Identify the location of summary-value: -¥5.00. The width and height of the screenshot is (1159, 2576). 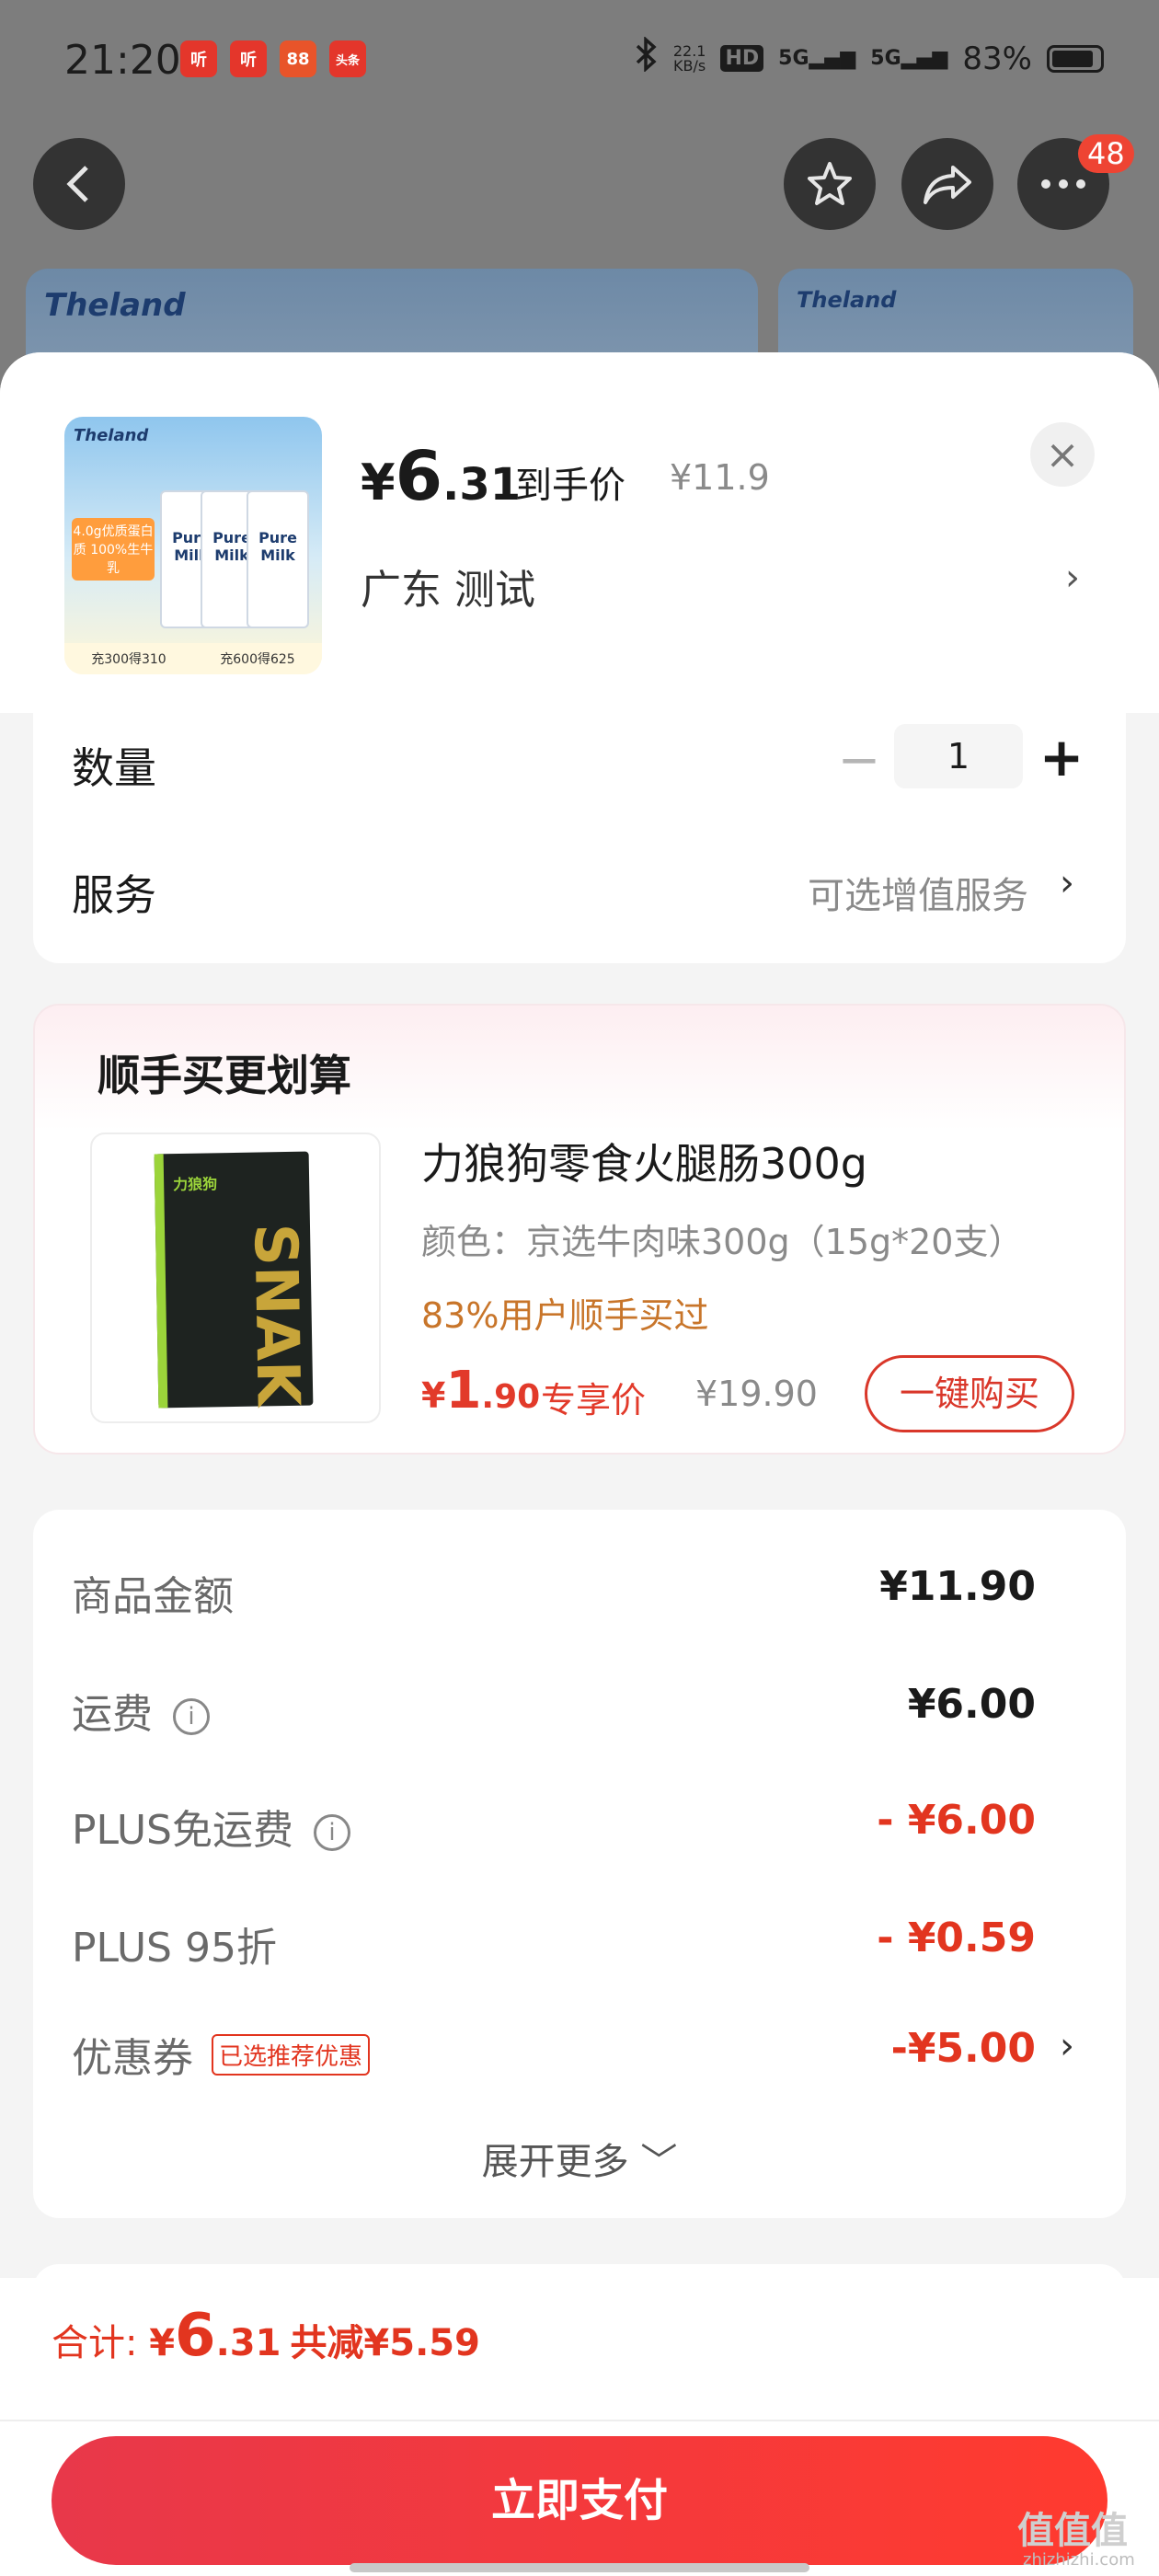
(963, 2048).